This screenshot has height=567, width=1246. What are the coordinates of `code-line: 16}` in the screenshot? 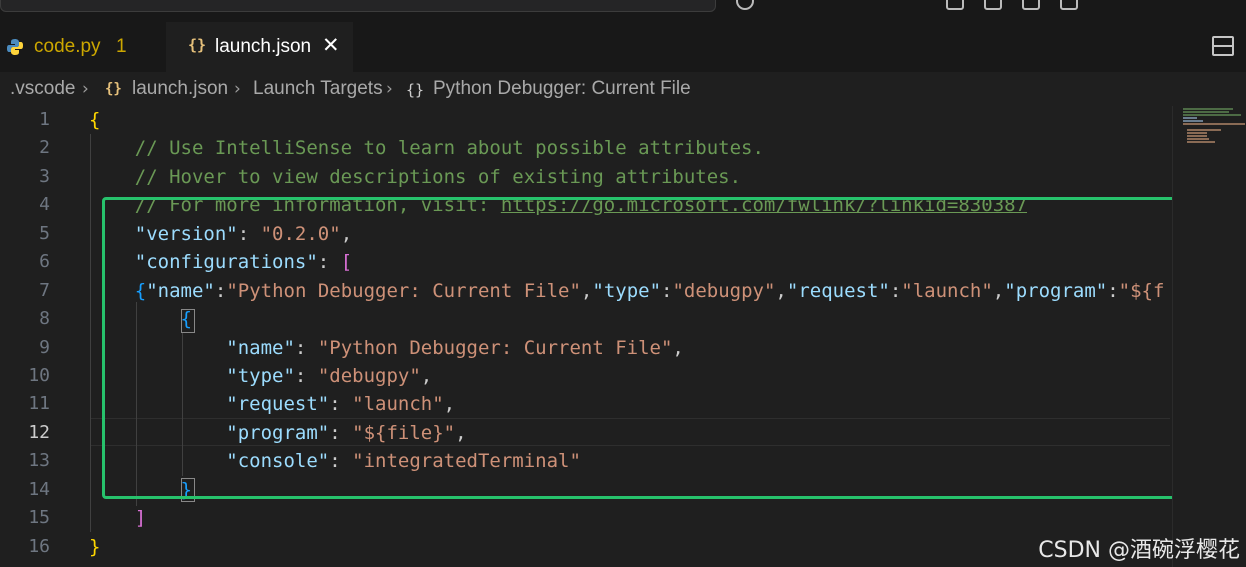 It's located at (585, 547).